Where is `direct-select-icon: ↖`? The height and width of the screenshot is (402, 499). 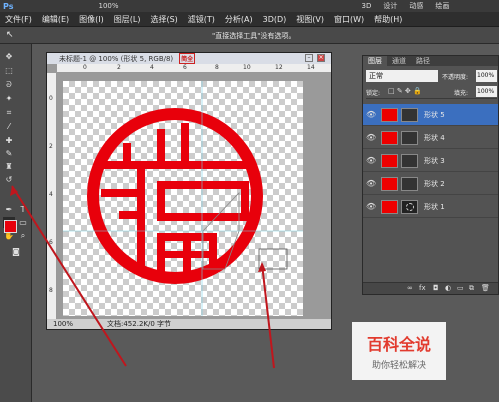
direct-select-icon: ↖ is located at coordinates (10, 35).